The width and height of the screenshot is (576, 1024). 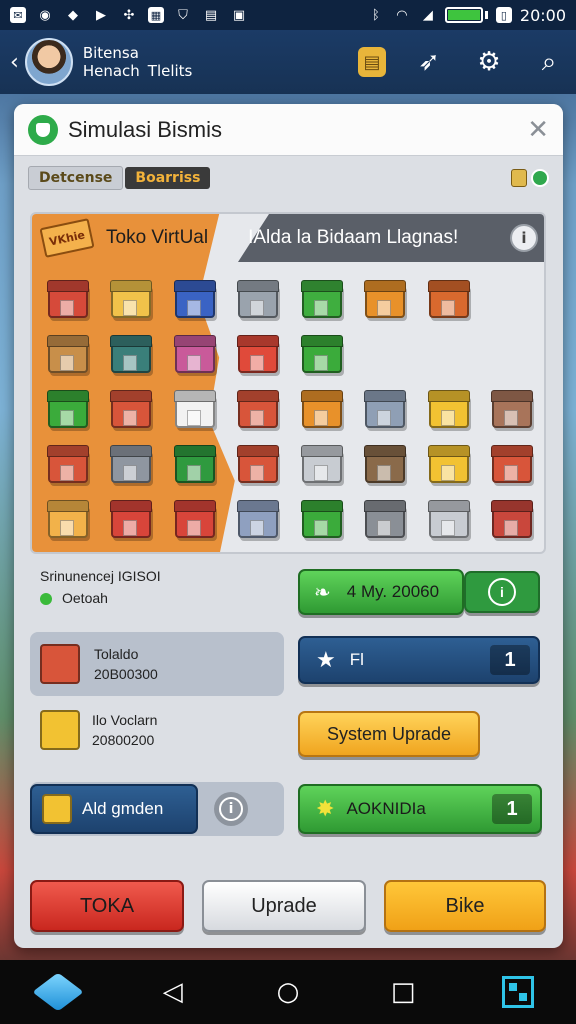 What do you see at coordinates (114, 809) in the screenshot?
I see `add-garden-button: Ald gmden` at bounding box center [114, 809].